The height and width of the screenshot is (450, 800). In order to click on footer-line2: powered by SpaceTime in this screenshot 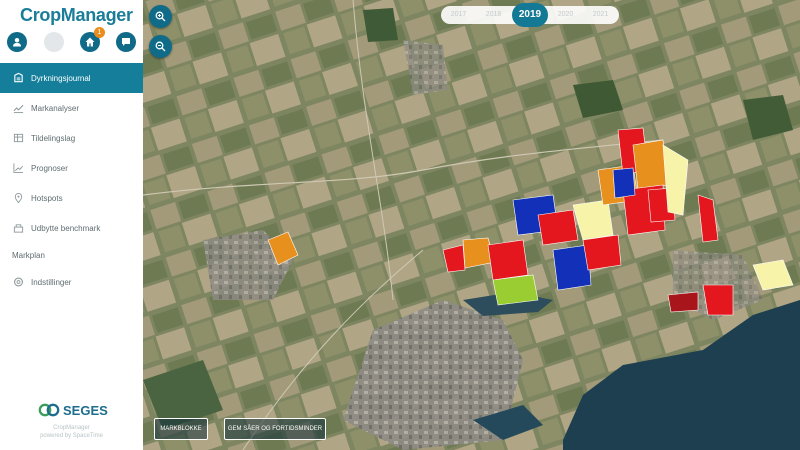, I will do `click(71, 436)`.